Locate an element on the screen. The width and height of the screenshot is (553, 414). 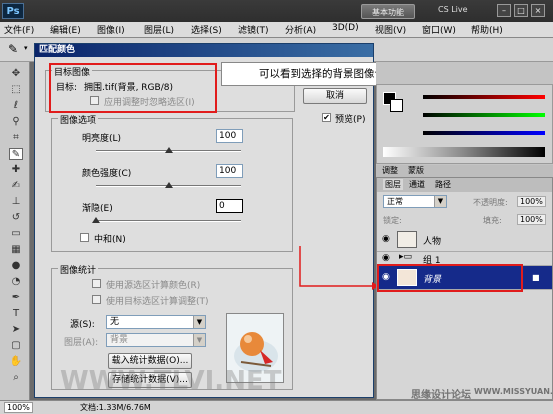
layers-tab-strip: 图层 通道 路径 is located at coordinates (464, 185).